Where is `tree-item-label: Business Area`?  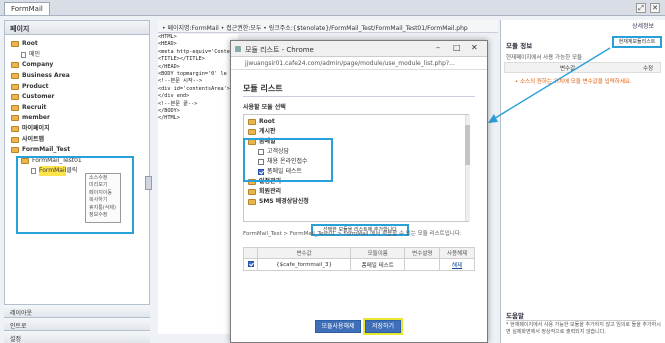
tree-item-label: Business Area is located at coordinates (46, 76).